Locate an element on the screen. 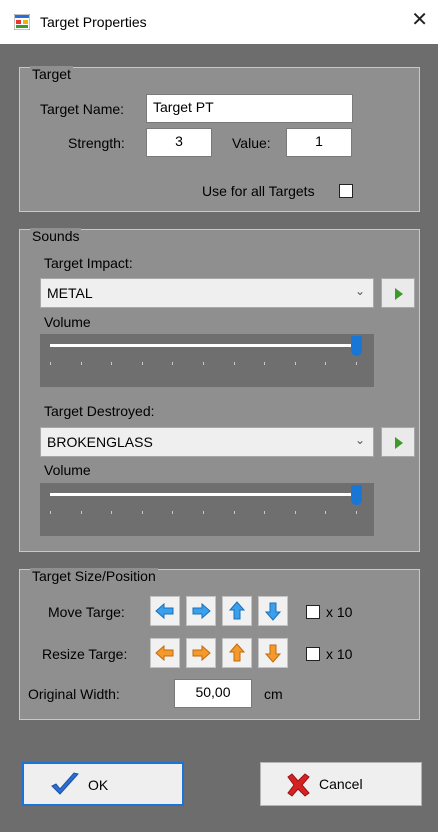 The image size is (438, 832). destroyed-volume-label: Volume is located at coordinates (67, 470).